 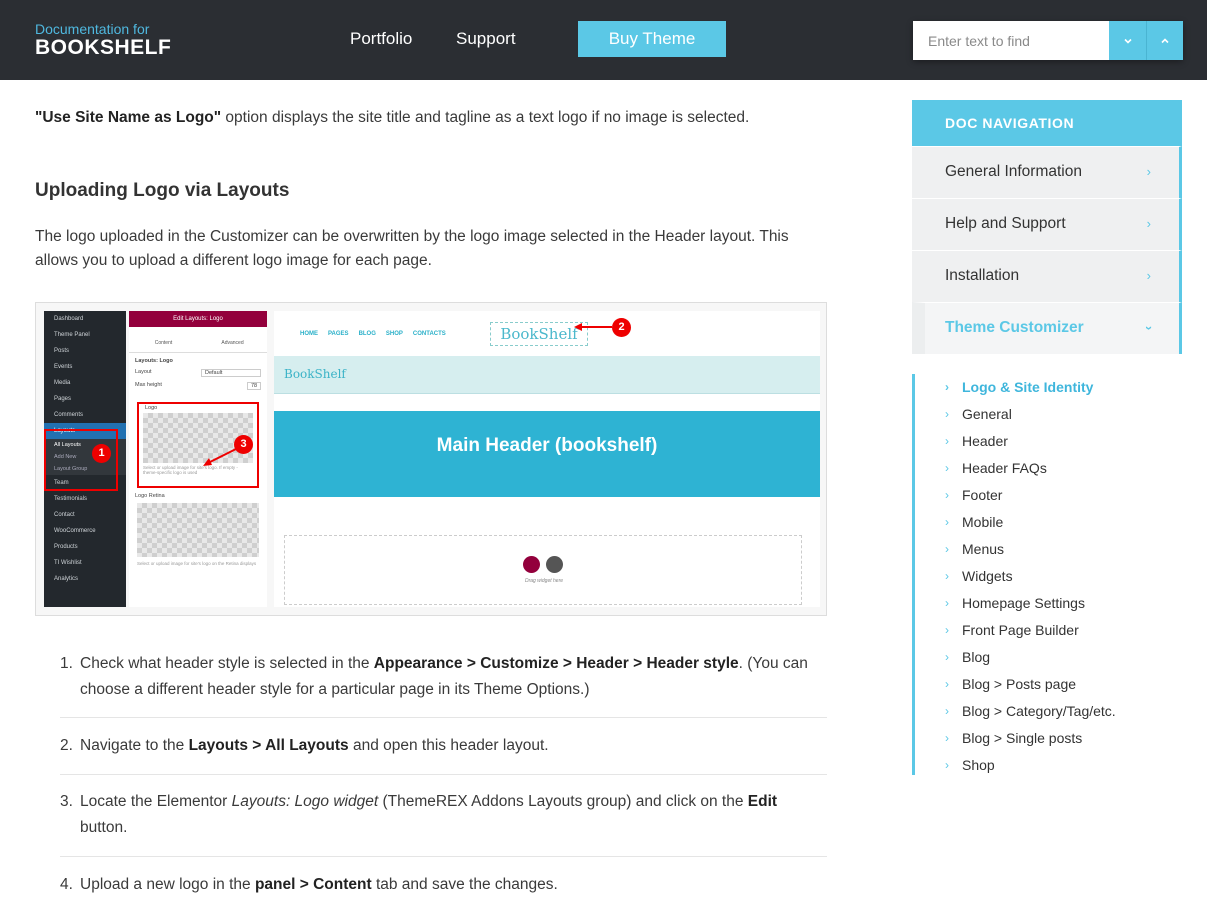 I want to click on brand-subtitle: Documentation for, so click(x=92, y=29).